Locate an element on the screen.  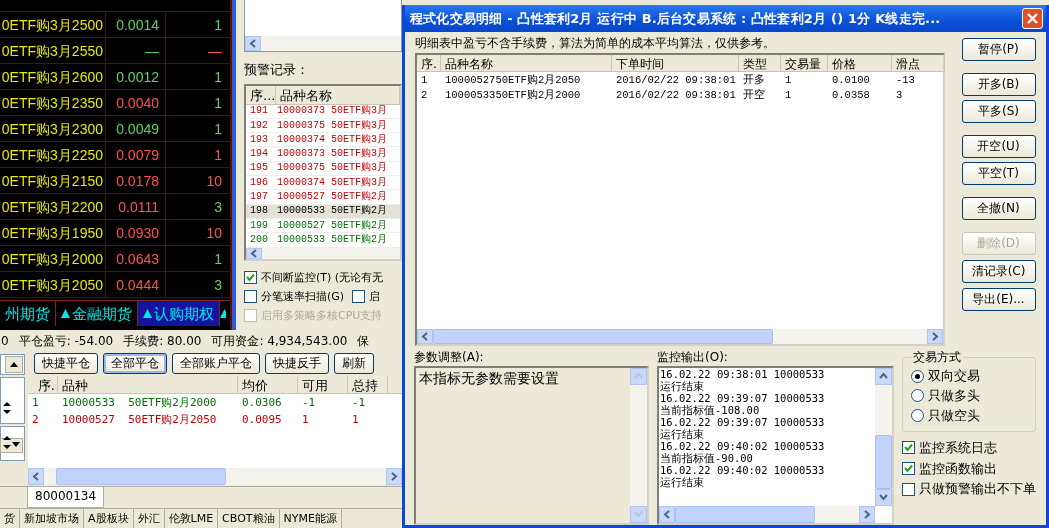
account-info: 保 is located at coordinates (363, 341).